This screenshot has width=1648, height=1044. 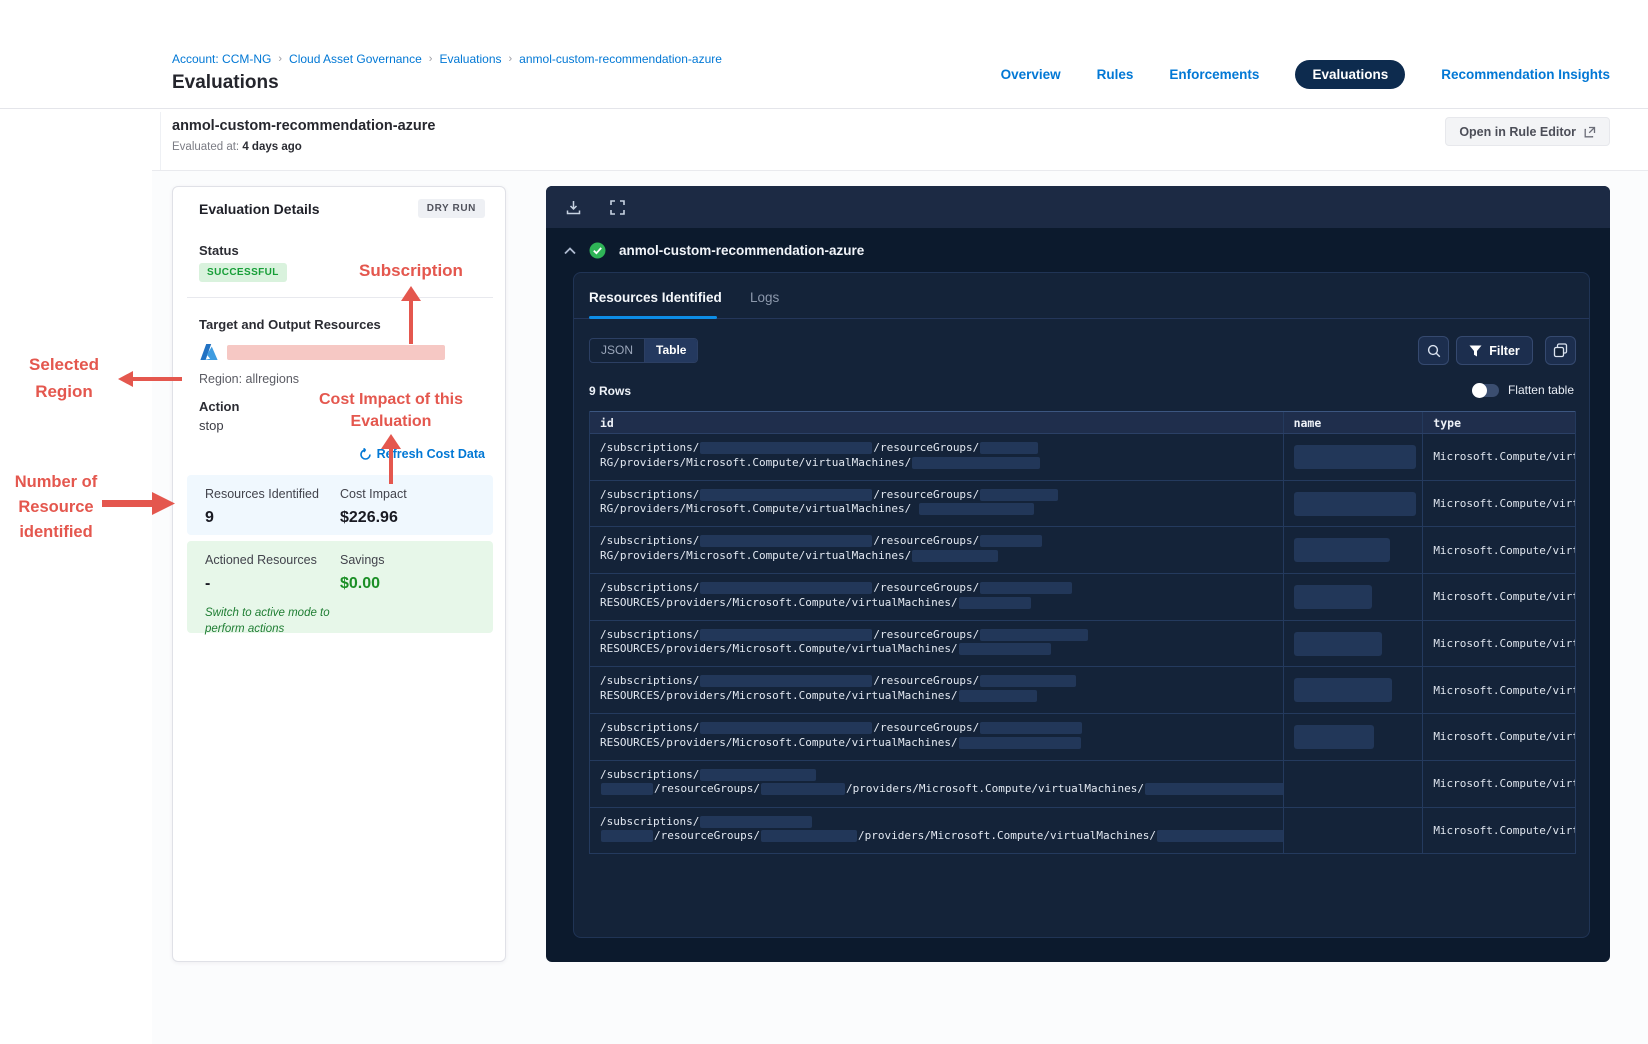 What do you see at coordinates (1525, 74) in the screenshot?
I see `nav-recommendation-insights: Recommendation Insights` at bounding box center [1525, 74].